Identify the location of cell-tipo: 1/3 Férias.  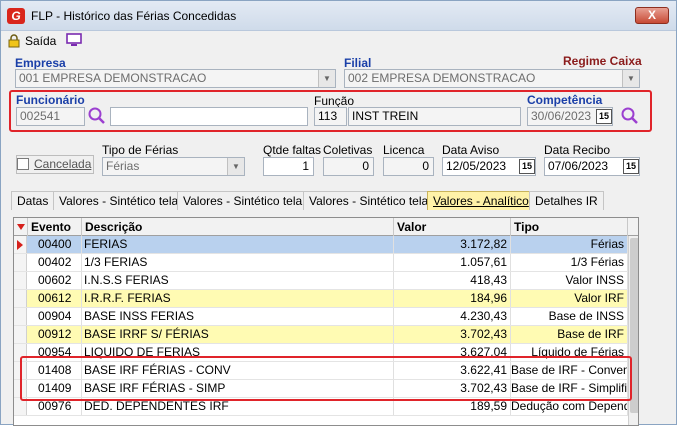
(569, 262).